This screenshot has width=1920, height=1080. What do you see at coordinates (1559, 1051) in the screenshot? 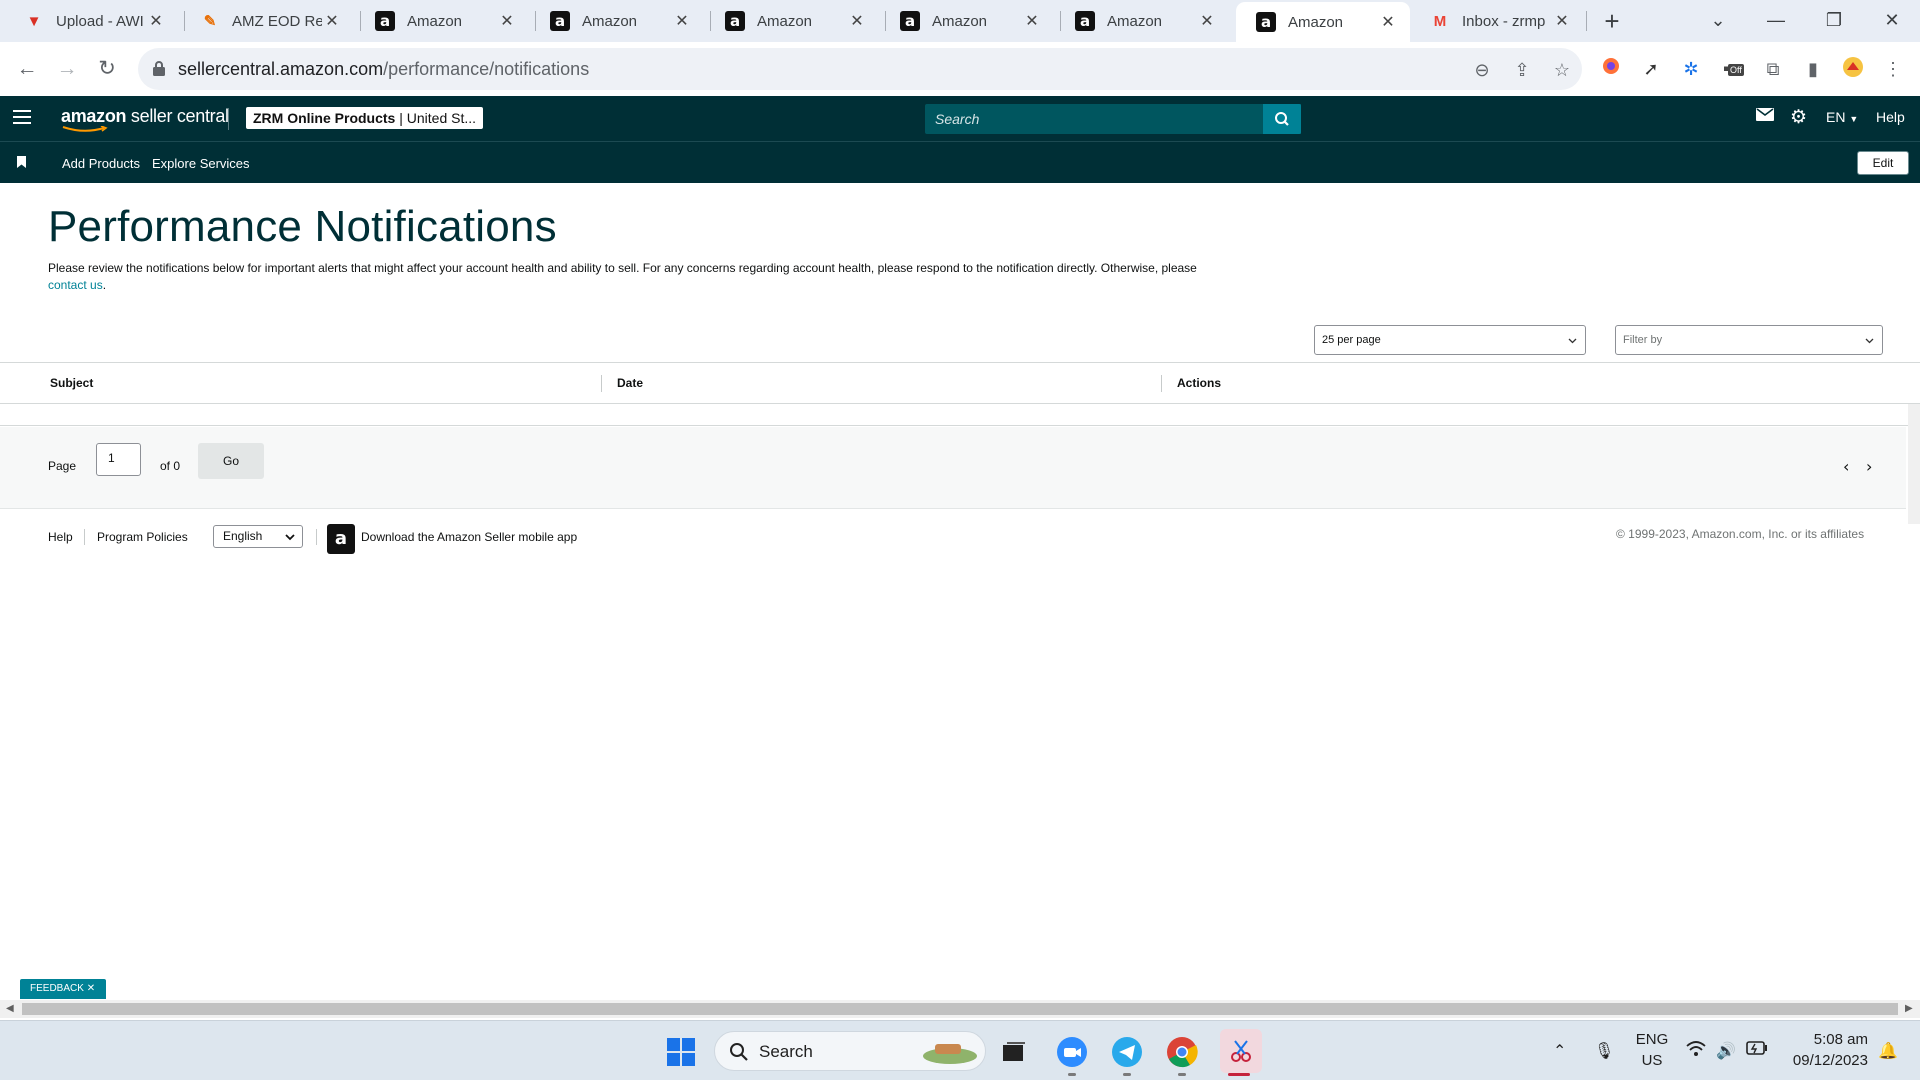
I see `chevron-up-icon: ⌃` at bounding box center [1559, 1051].